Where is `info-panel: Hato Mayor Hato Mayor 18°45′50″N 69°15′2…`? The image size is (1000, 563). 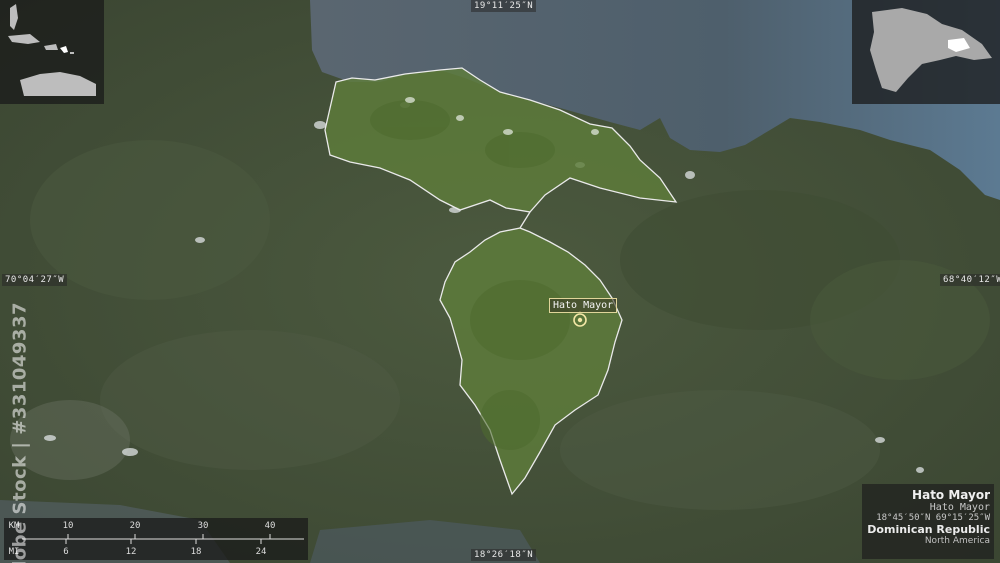
info-panel: Hato Mayor Hato Mayor 18°45′50″N 69°15′2… is located at coordinates (928, 521).